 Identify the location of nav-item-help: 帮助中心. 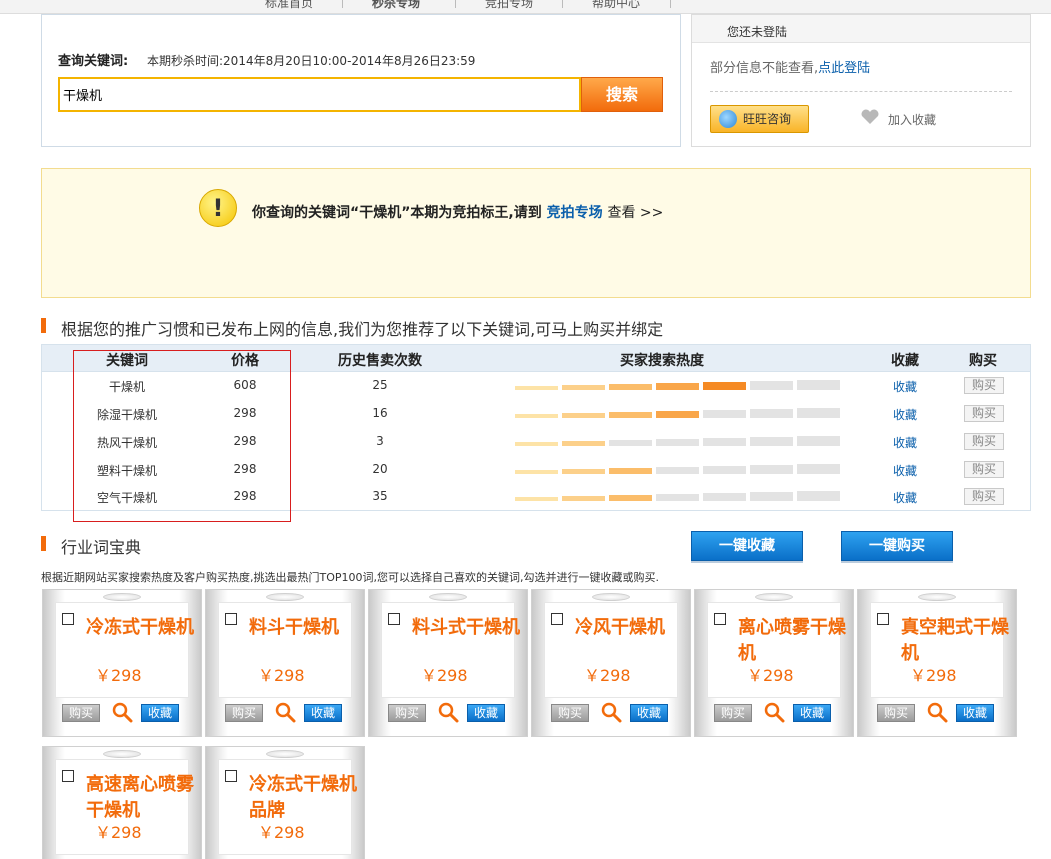
(616, 5).